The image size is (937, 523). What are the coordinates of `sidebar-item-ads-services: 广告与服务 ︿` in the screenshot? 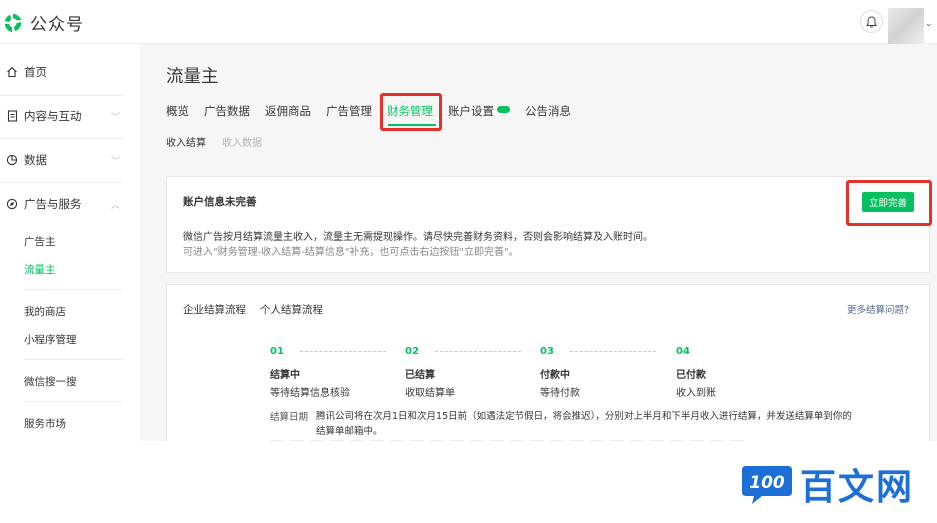 It's located at (62, 204).